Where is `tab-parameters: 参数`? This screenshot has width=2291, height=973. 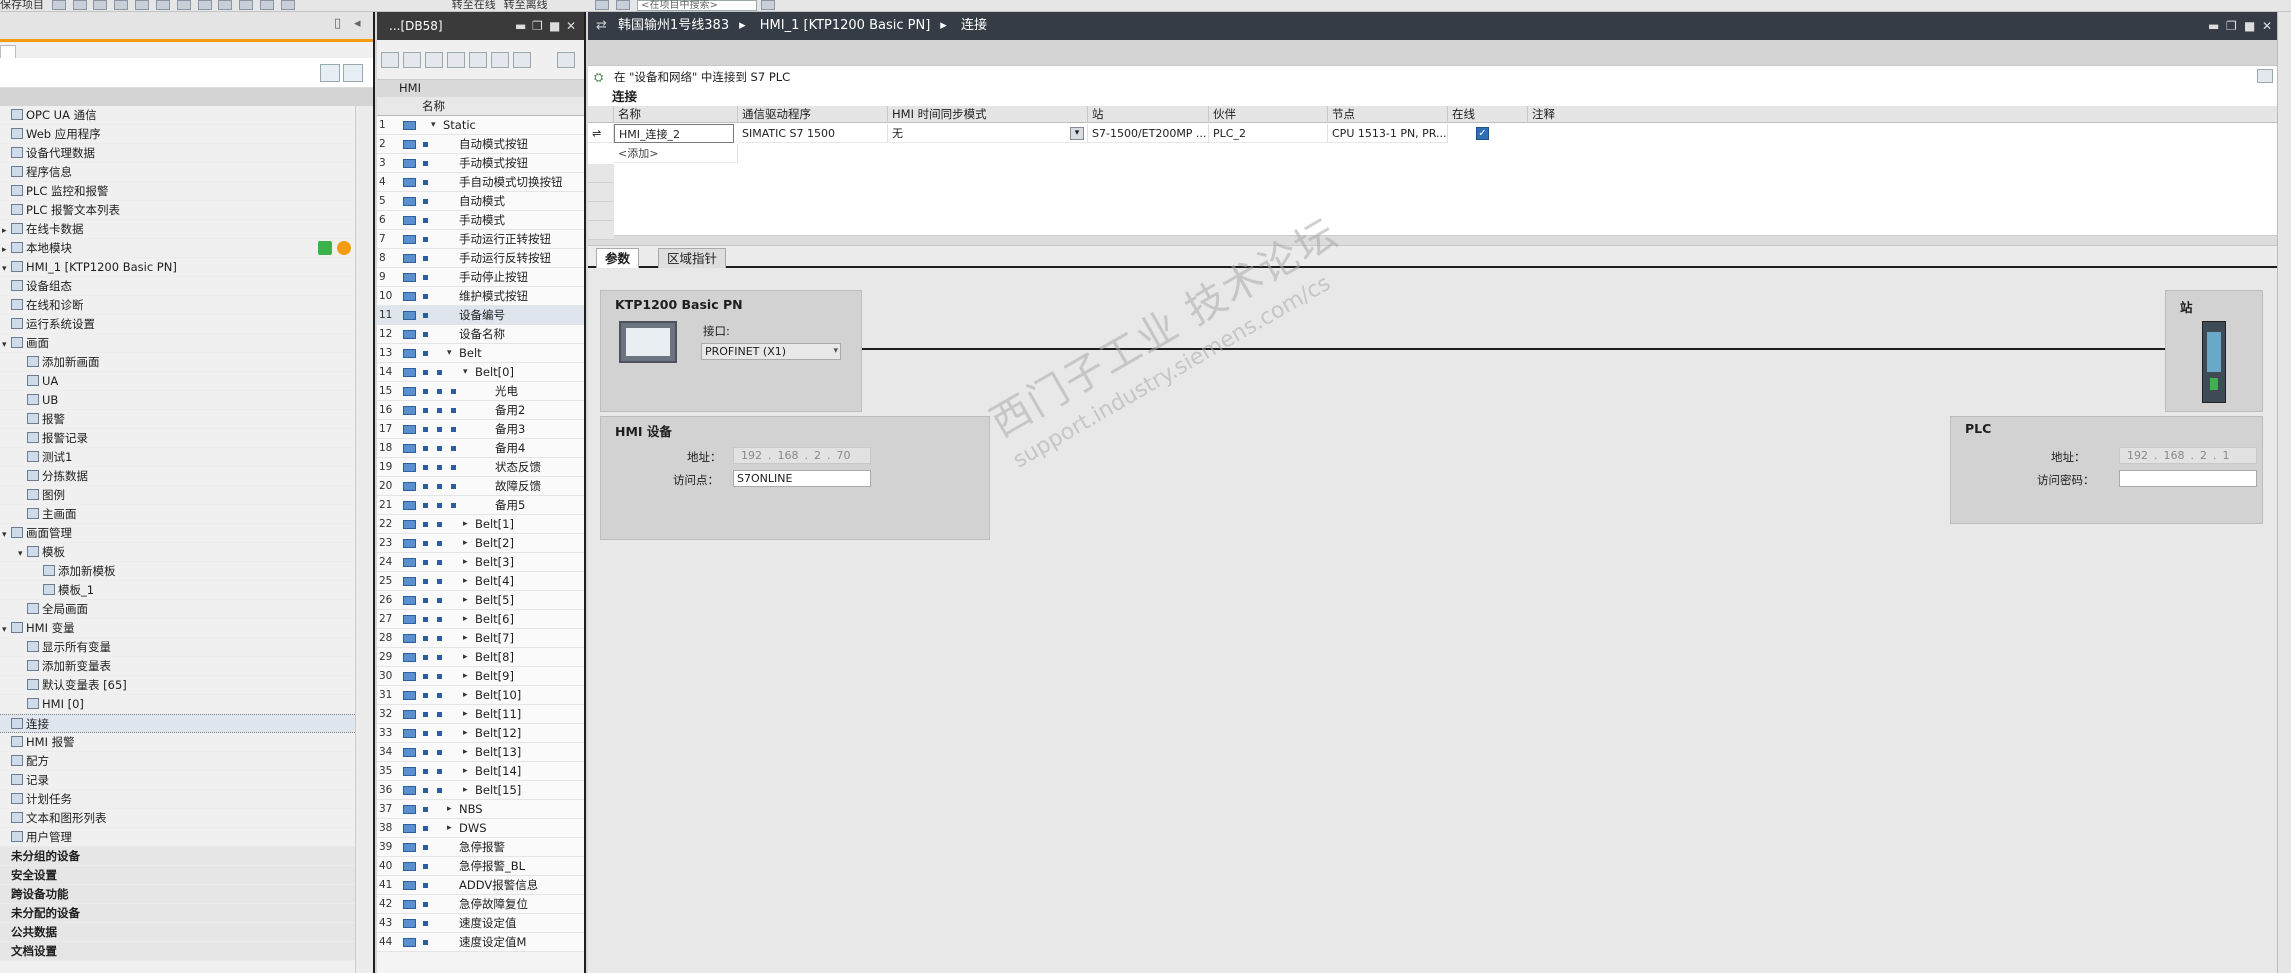 tab-parameters: 参数 is located at coordinates (618, 258).